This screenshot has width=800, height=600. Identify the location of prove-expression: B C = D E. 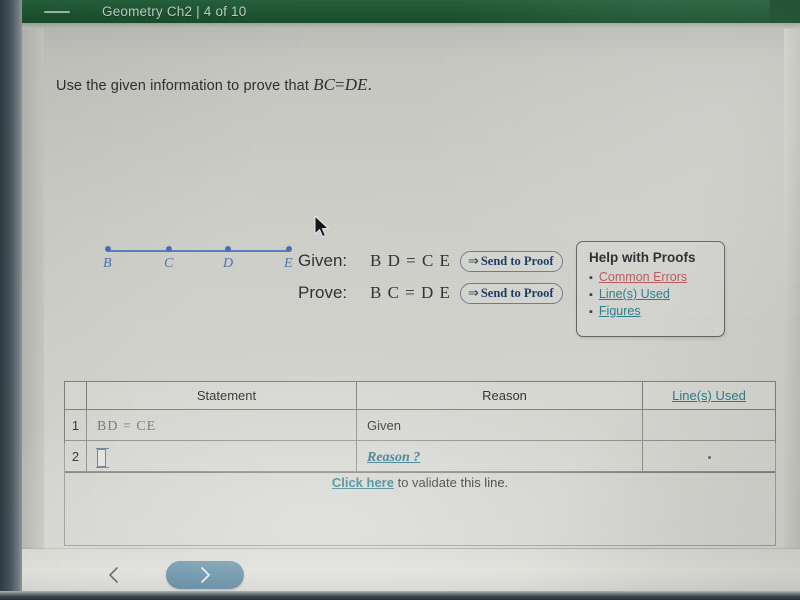
(410, 292).